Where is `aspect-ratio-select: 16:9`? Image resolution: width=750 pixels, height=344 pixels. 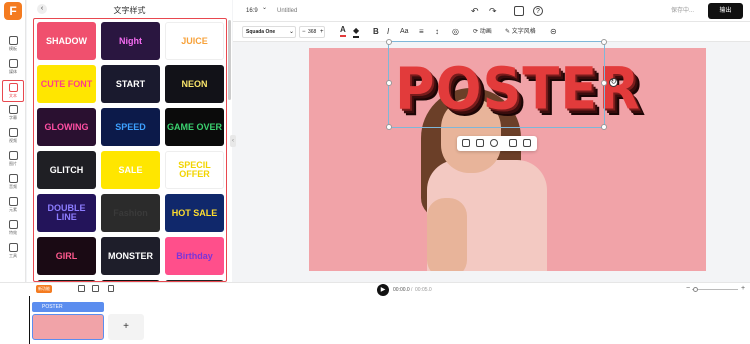
aspect-ratio-select: 16:9 is located at coordinates (252, 11).